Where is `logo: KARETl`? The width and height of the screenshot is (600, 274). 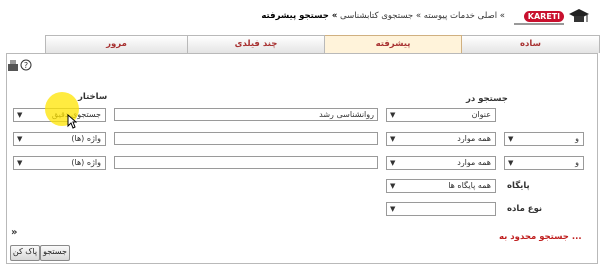 logo: KARETl is located at coordinates (550, 17).